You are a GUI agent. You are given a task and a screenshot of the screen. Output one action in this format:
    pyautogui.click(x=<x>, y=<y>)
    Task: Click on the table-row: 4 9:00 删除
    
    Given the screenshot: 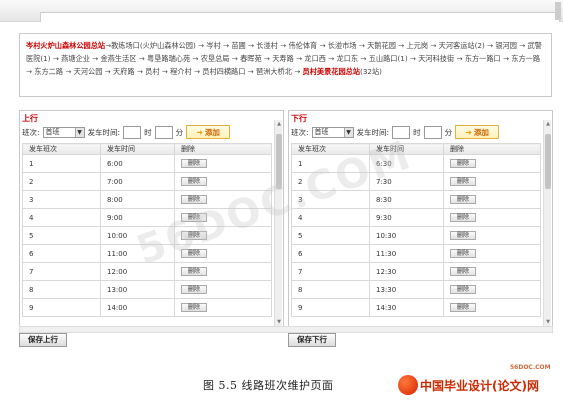 What is the action you would take?
    pyautogui.click(x=147, y=217)
    